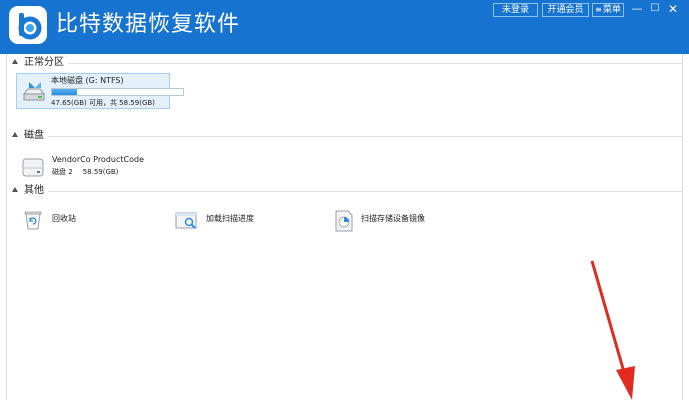  I want to click on section-partitions-title: 正常分区, so click(44, 62).